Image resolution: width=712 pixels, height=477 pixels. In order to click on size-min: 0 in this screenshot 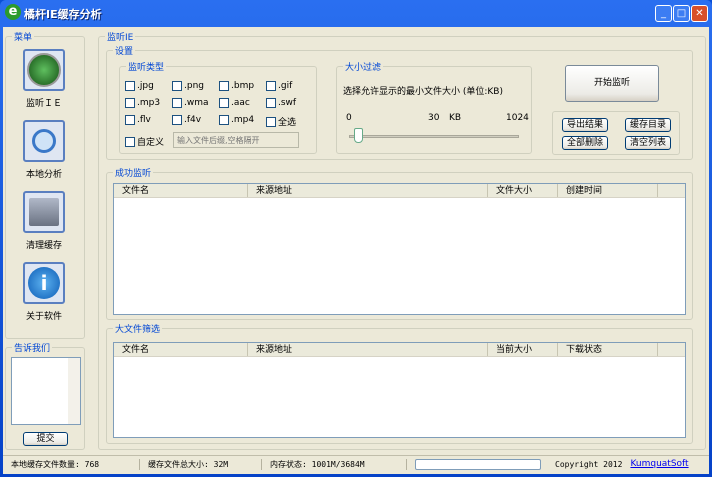, I will do `click(349, 118)`.